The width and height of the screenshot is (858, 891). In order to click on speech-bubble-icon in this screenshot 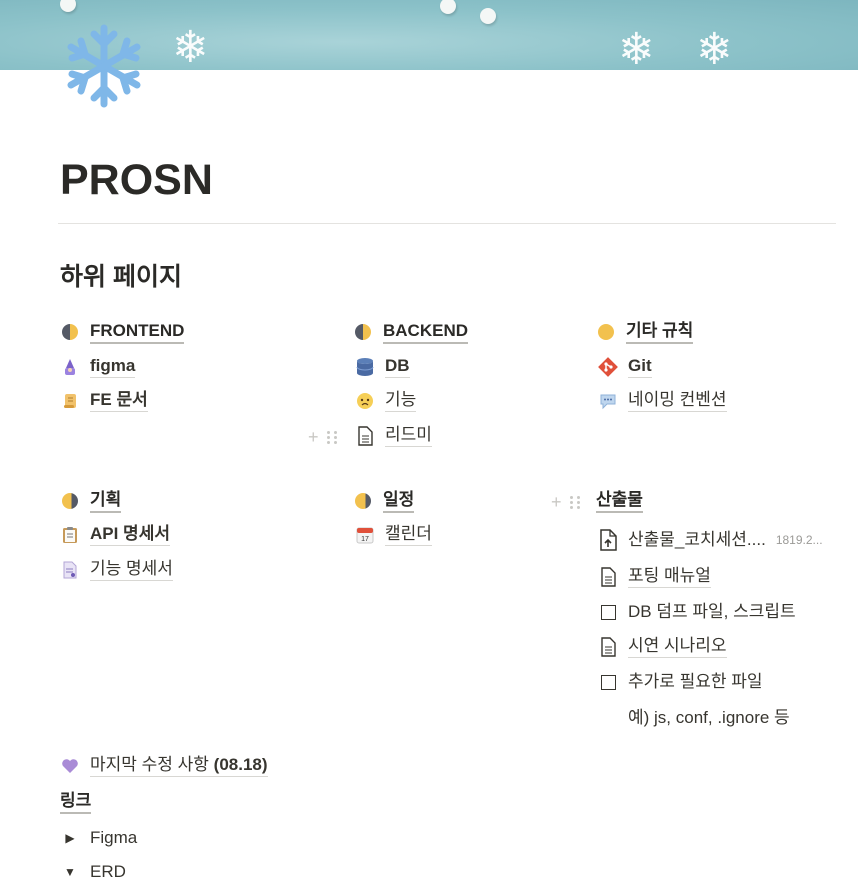, I will do `click(608, 401)`.